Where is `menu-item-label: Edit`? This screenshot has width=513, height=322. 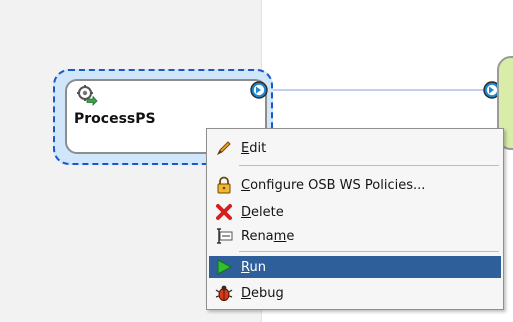 menu-item-label: Edit is located at coordinates (254, 148).